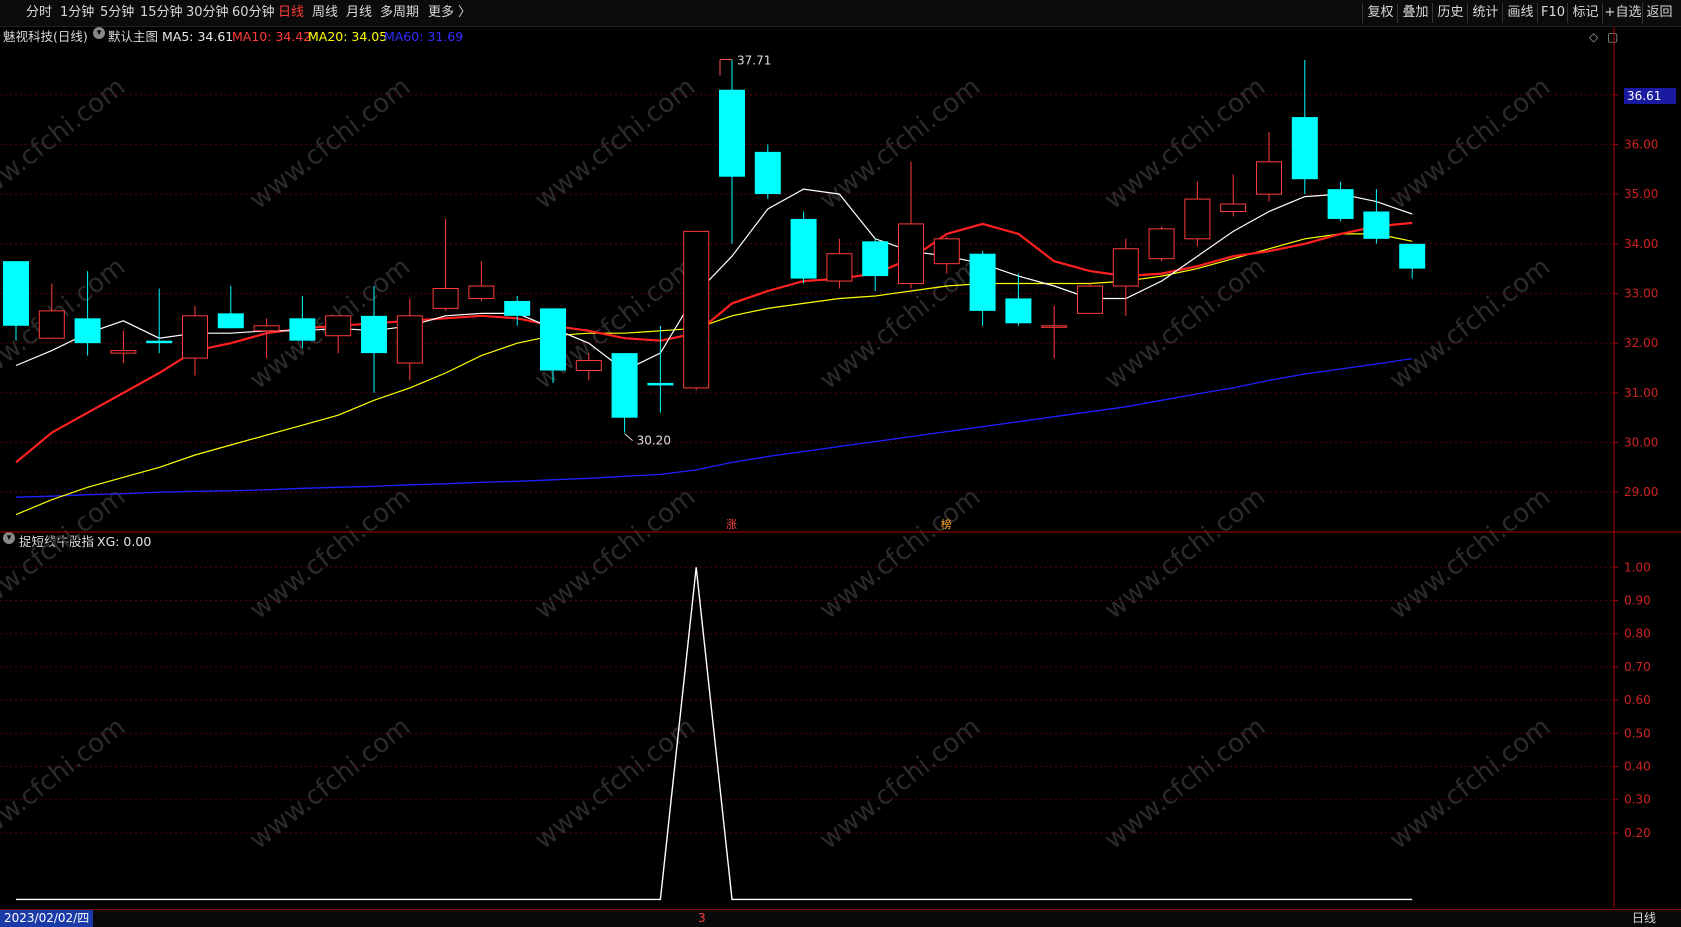  What do you see at coordinates (1637, 833) in the screenshot?
I see `indicator-tick-label: 0.20` at bounding box center [1637, 833].